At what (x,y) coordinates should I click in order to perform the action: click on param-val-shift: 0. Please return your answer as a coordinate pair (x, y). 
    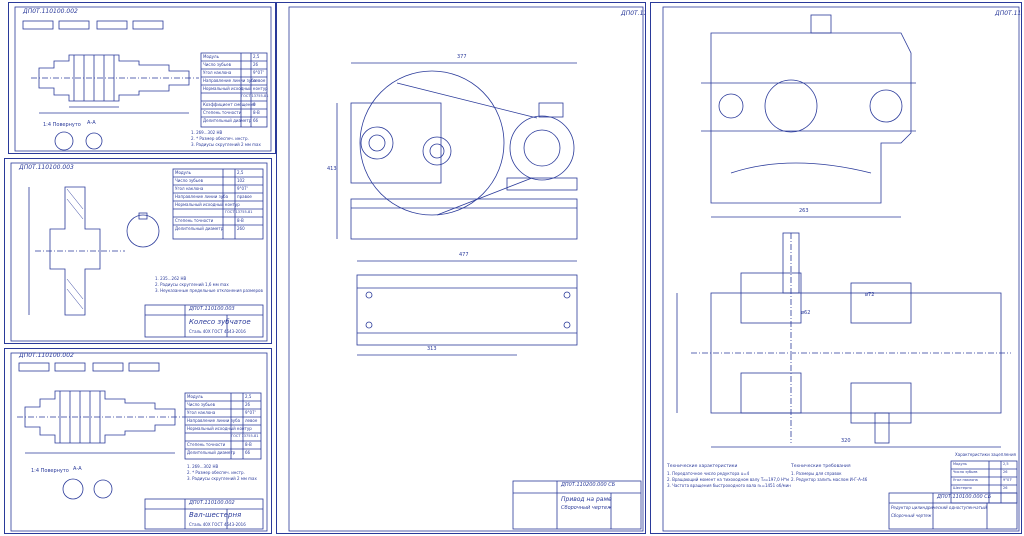
    Looking at the image, I should click on (254, 104).